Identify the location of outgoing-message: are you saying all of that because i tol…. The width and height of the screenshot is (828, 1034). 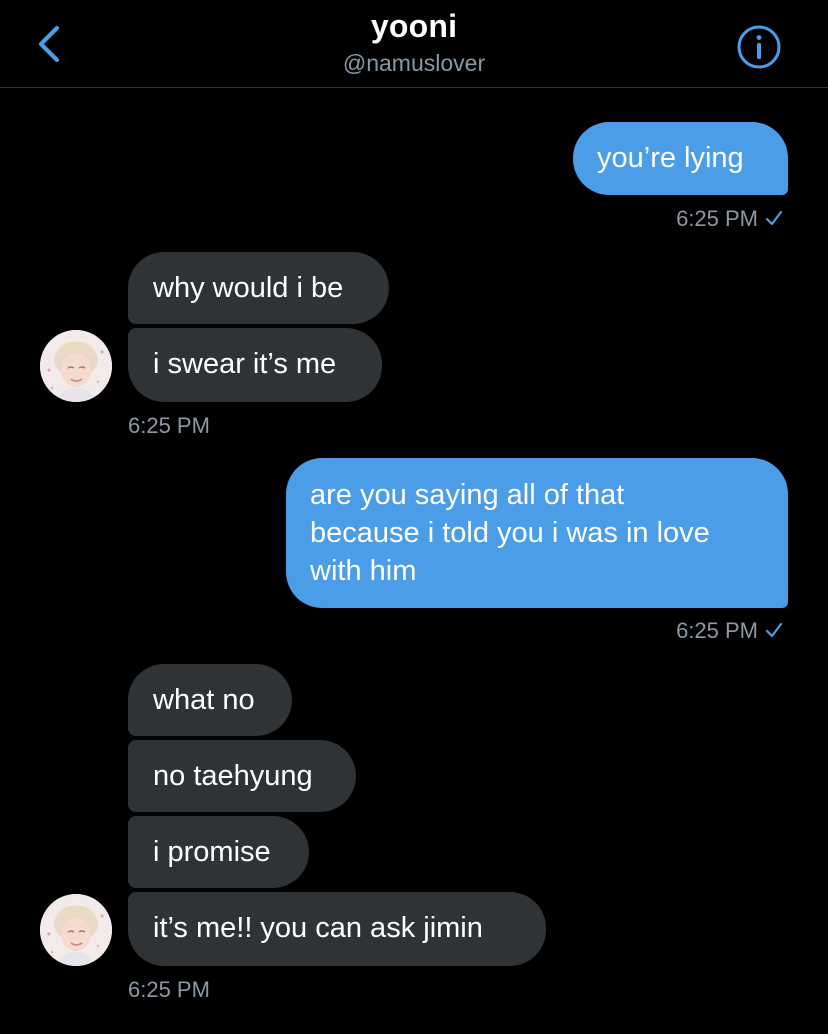
(537, 533).